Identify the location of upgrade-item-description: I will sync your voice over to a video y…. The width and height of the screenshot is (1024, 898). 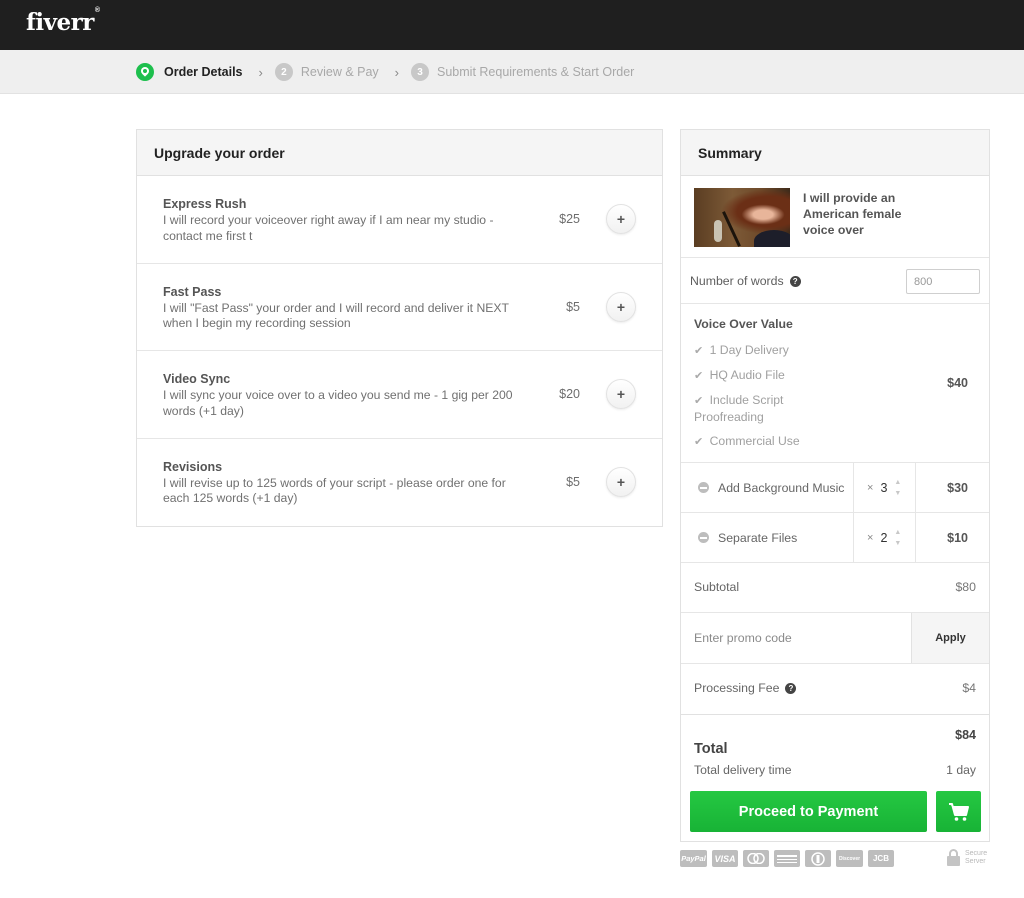
(338, 403).